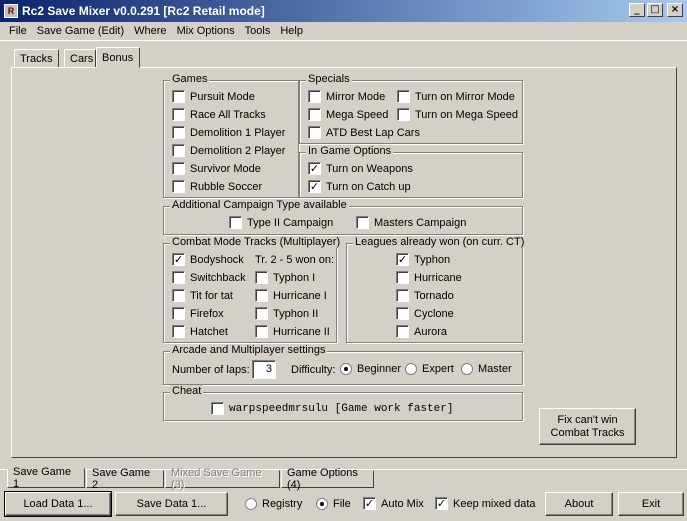 This screenshot has height=521, width=687. I want to click on masters-campaign-checkbox: Masters Campaign, so click(411, 222).